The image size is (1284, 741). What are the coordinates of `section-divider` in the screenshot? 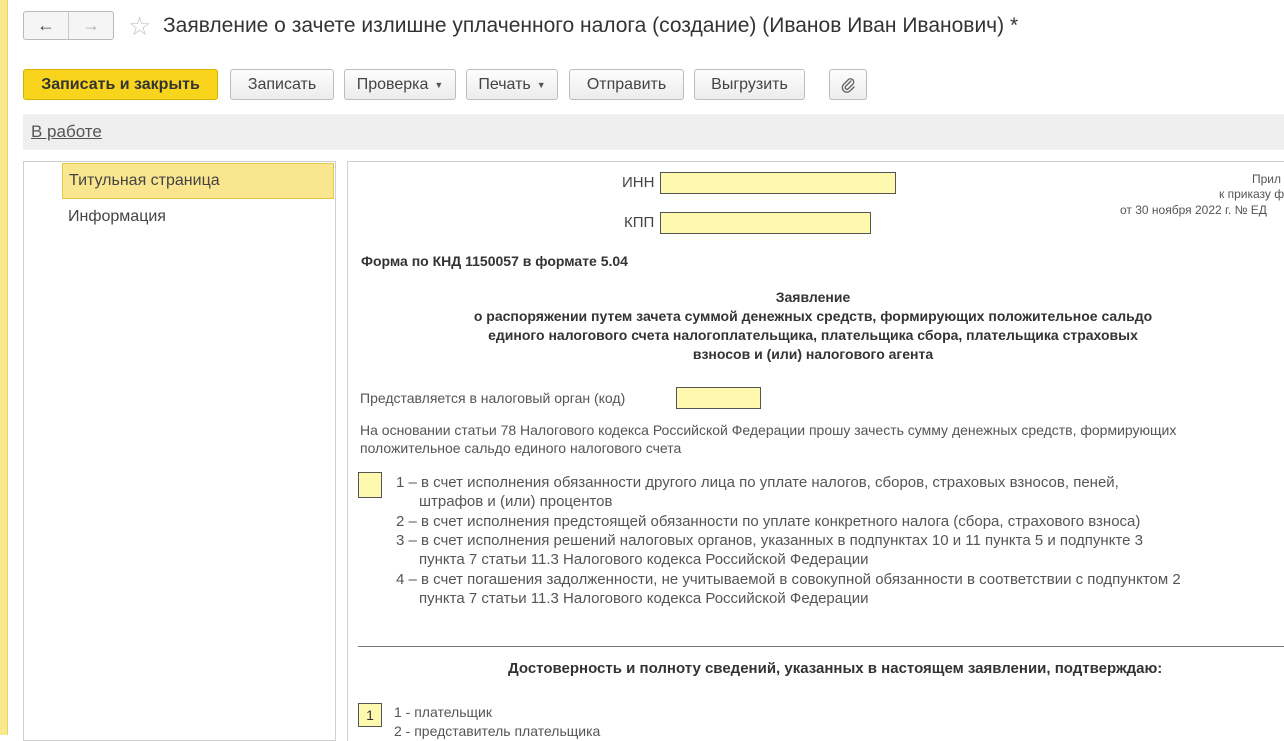 It's located at (821, 646).